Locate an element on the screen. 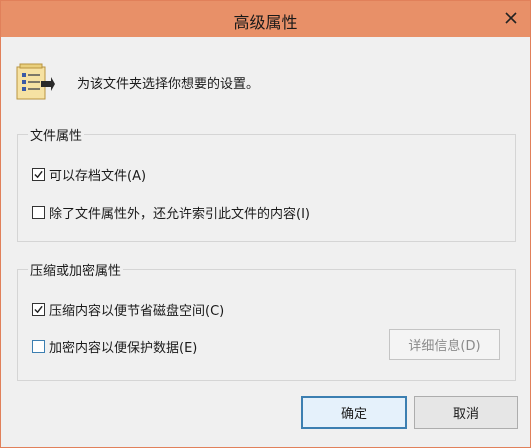 The height and width of the screenshot is (448, 531). index-checkbox is located at coordinates (38, 212).